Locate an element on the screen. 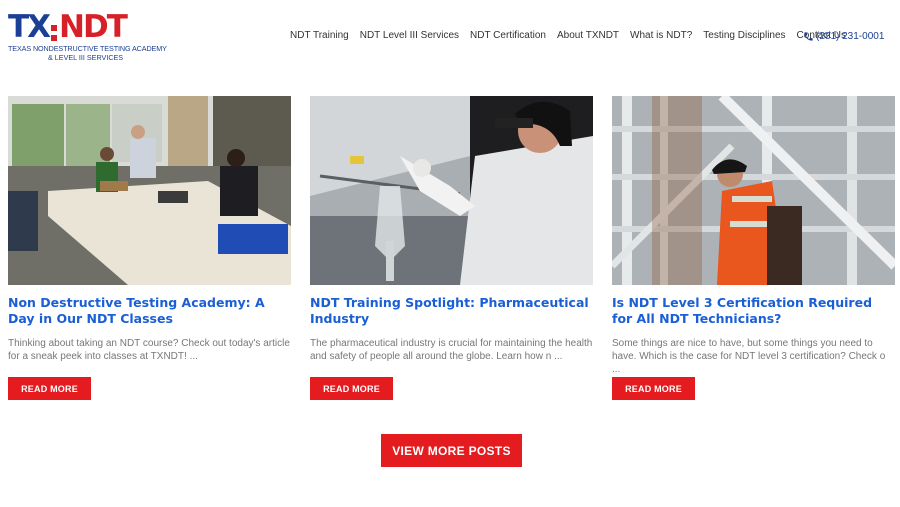 This screenshot has height=507, width=900. nav-item-ndt-level-iii-services: NDT Level III Services is located at coordinates (409, 35).